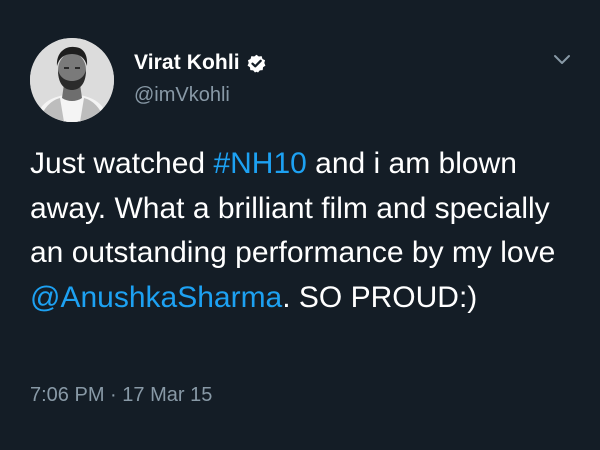 The image size is (600, 450). Describe the element at coordinates (182, 95) in the screenshot. I see `user-handle: @imVkohli` at that location.